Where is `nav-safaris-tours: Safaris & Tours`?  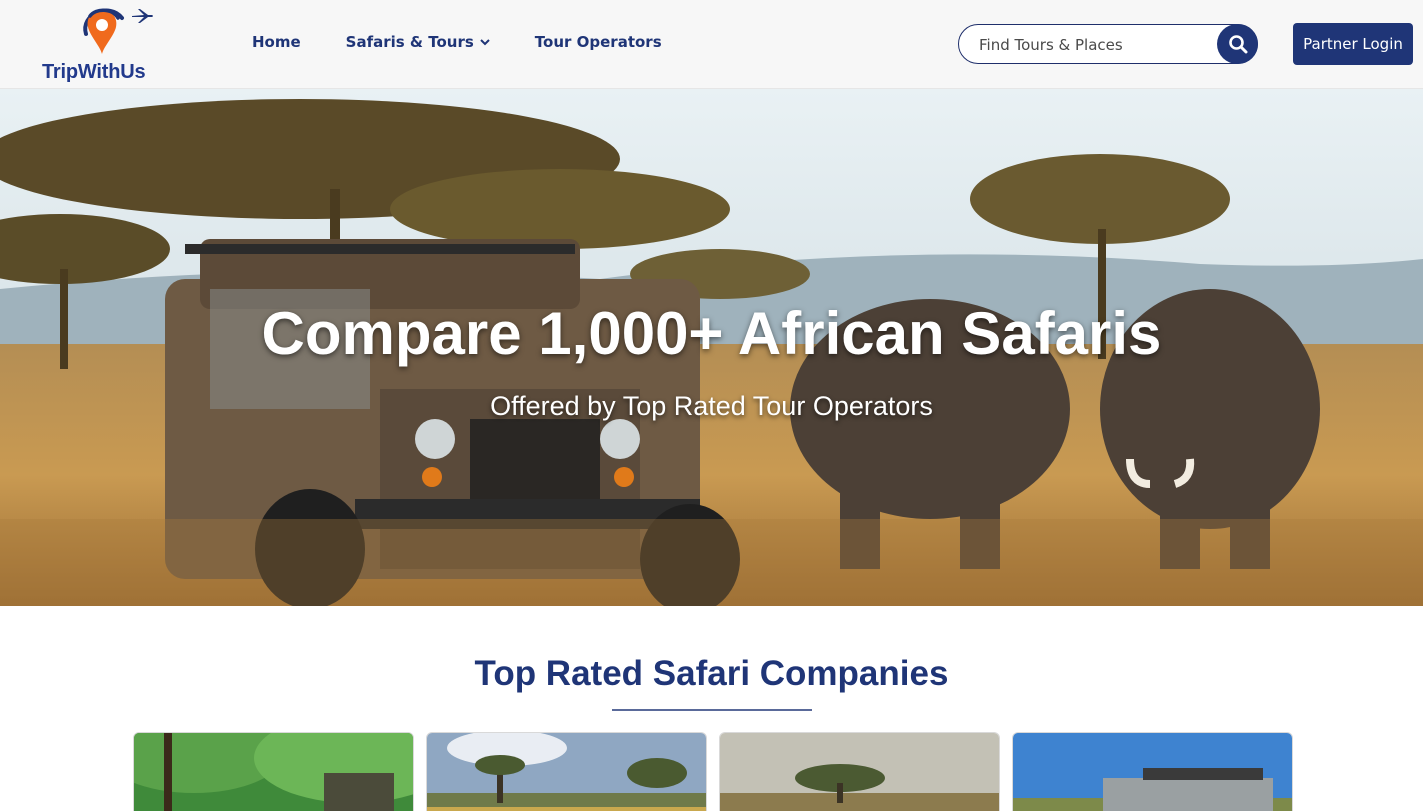
nav-safaris-tours: Safaris & Tours is located at coordinates (418, 42).